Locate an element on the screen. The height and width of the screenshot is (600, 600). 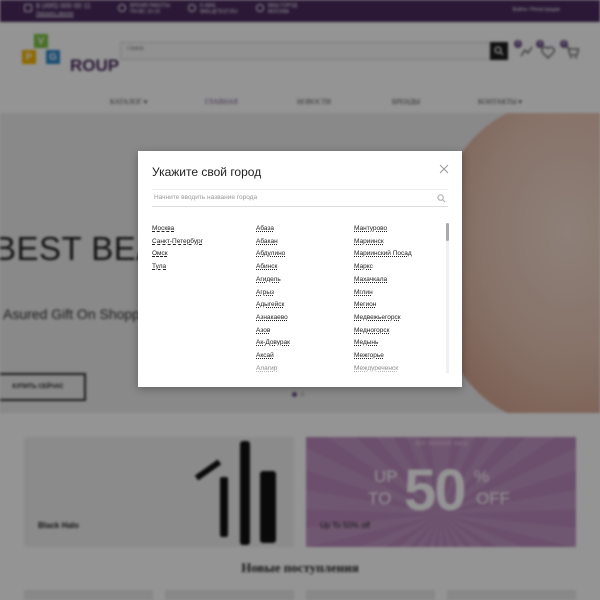
city-link: Санкт-Петербург is located at coordinates (177, 241).